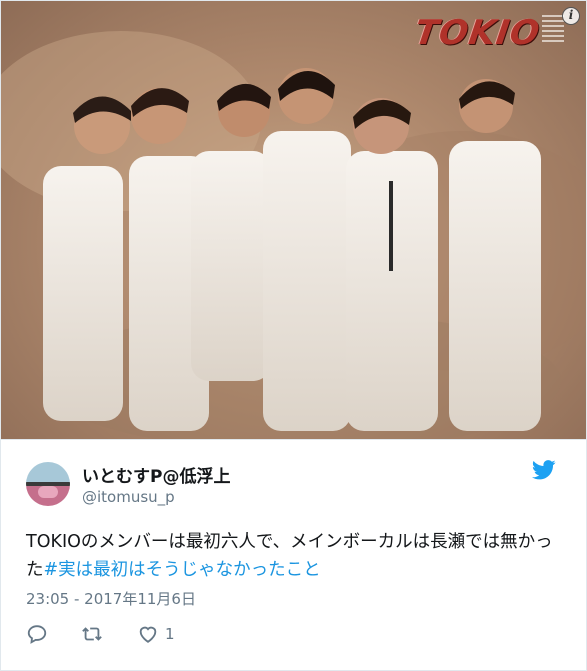  What do you see at coordinates (182, 570) in the screenshot?
I see `hashtag-link: #実は最初はそうじゃなかったこと` at bounding box center [182, 570].